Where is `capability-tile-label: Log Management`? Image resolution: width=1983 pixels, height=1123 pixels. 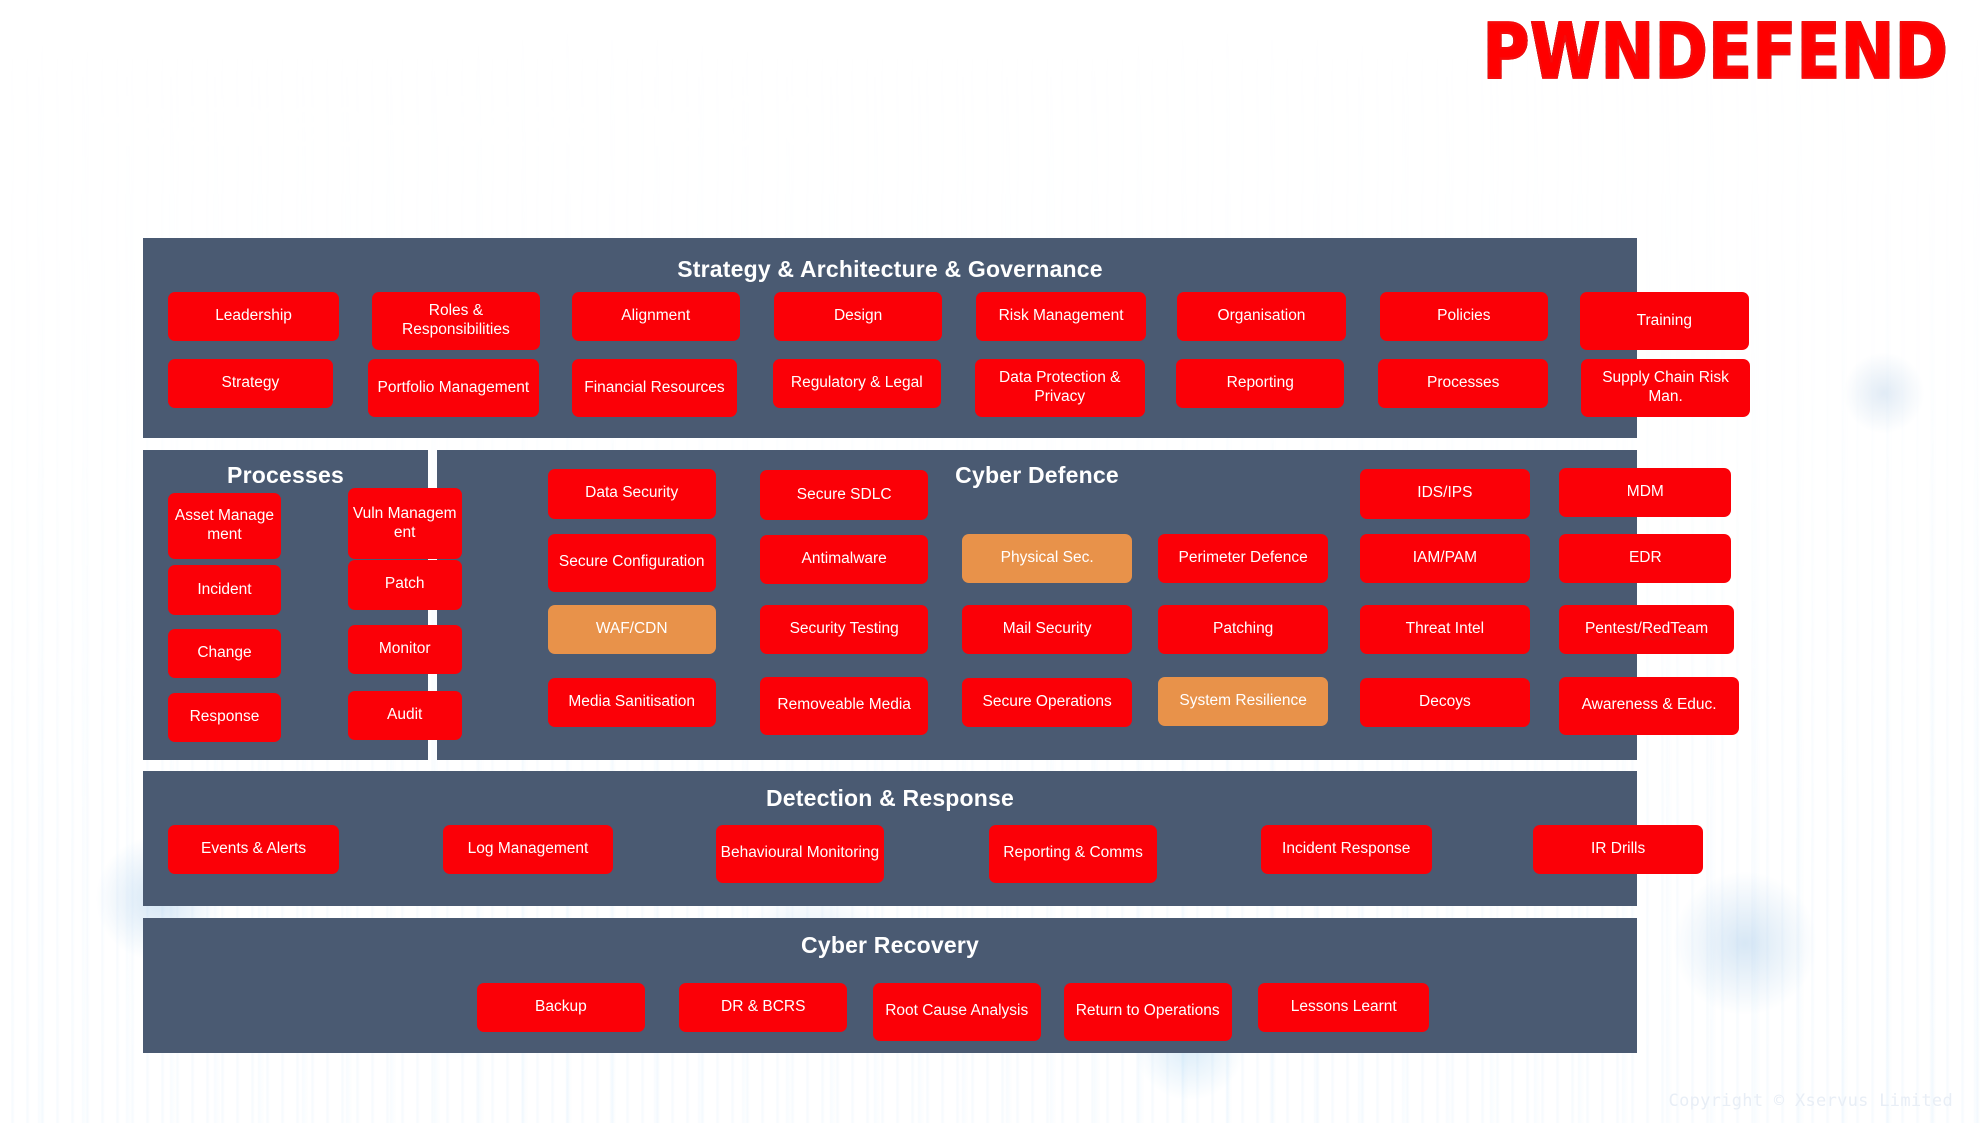
capability-tile-label: Log Management is located at coordinates (528, 848).